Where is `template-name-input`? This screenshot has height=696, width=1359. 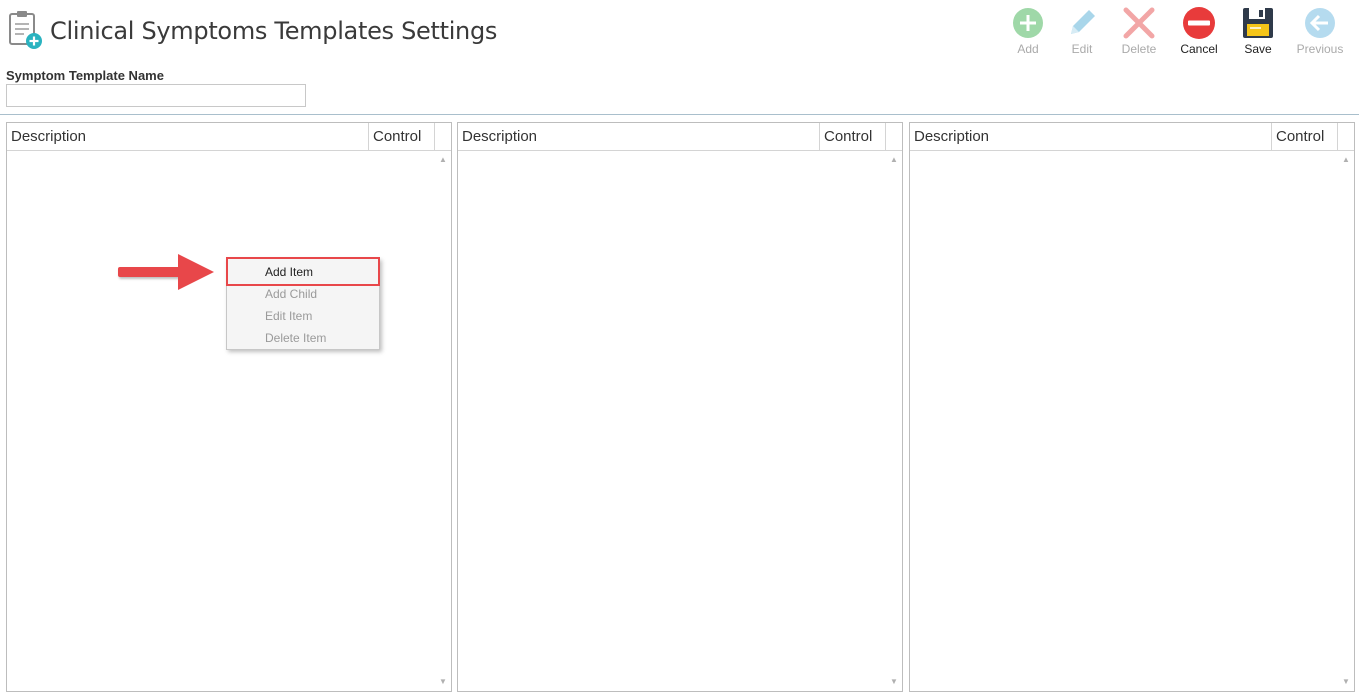
template-name-input is located at coordinates (156, 95).